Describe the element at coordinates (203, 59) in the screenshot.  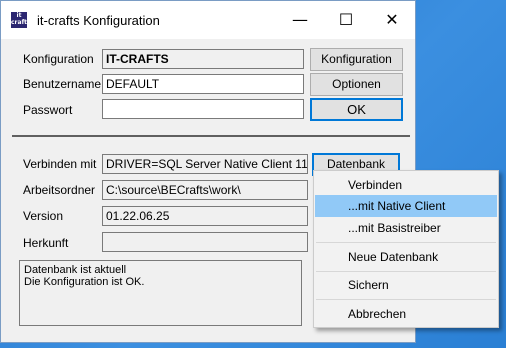
I see `konfiguration-field: IT-CRAFTS` at that location.